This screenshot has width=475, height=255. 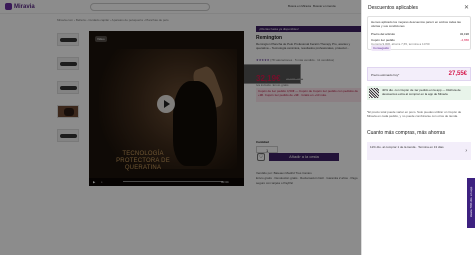 What do you see at coordinates (385, 75) in the screenshot?
I see `estimated-price-label: Precio estimado hoy*` at bounding box center [385, 75].